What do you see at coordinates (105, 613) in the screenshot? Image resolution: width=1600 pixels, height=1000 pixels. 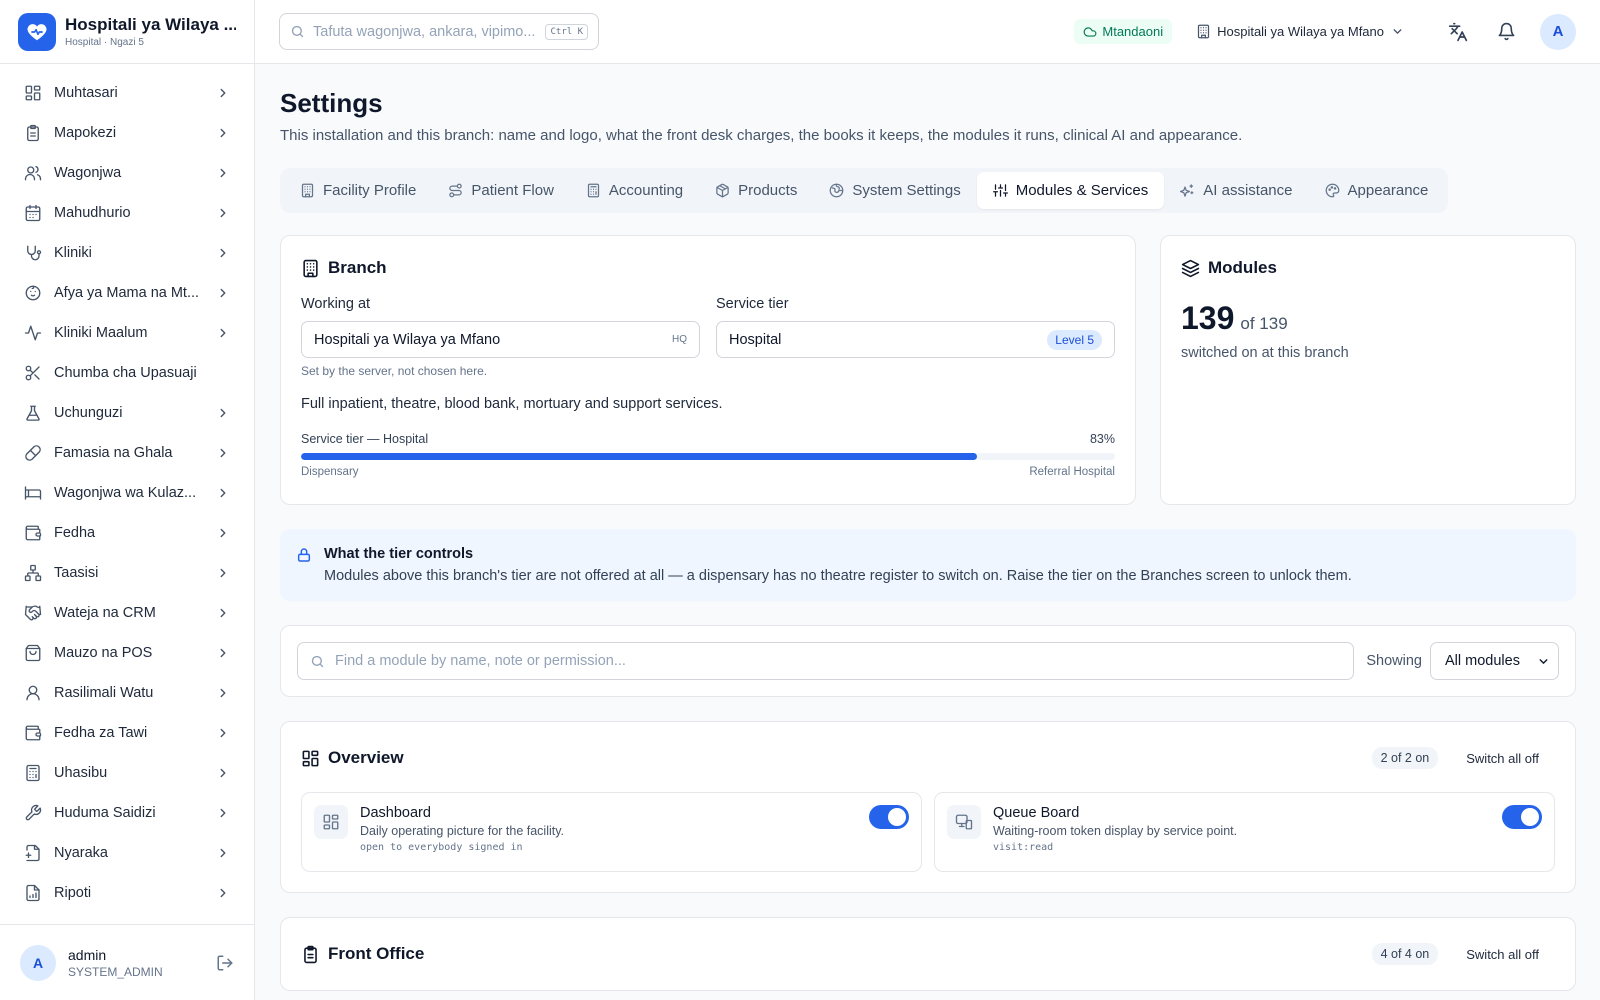 I see `sidebar-item-label: Wateja na CRM` at bounding box center [105, 613].